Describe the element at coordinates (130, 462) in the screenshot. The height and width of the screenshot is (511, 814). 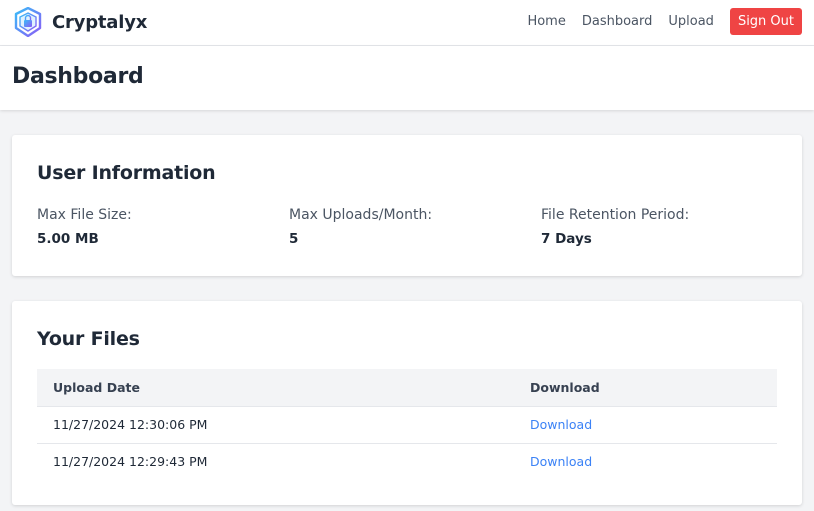
I see `upload-date-cell: 11/27/2024 12:29:43 PM` at that location.